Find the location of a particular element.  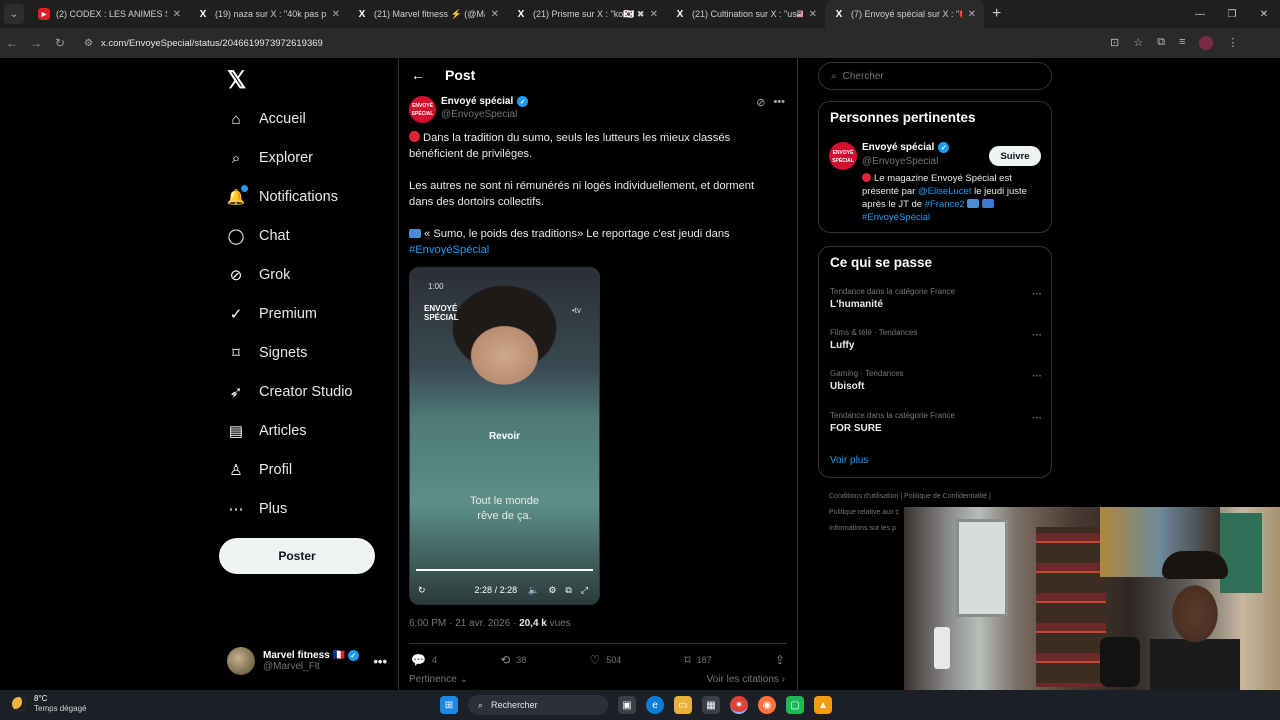

replay-button: Revoir is located at coordinates (504, 436).